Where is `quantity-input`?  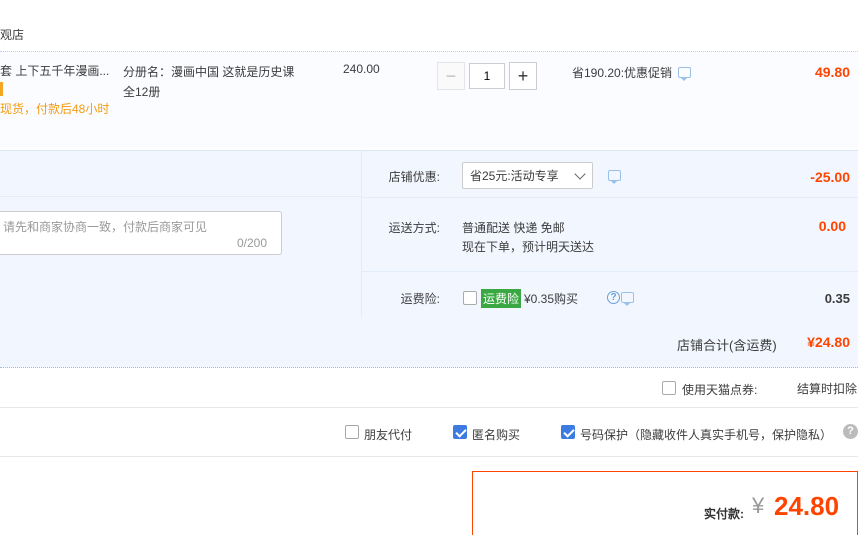
quantity-input is located at coordinates (487, 76).